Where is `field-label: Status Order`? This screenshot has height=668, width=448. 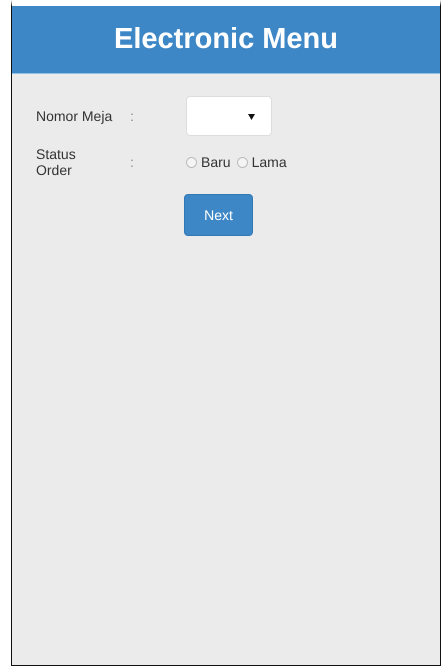
field-label: Status Order is located at coordinates (56, 162).